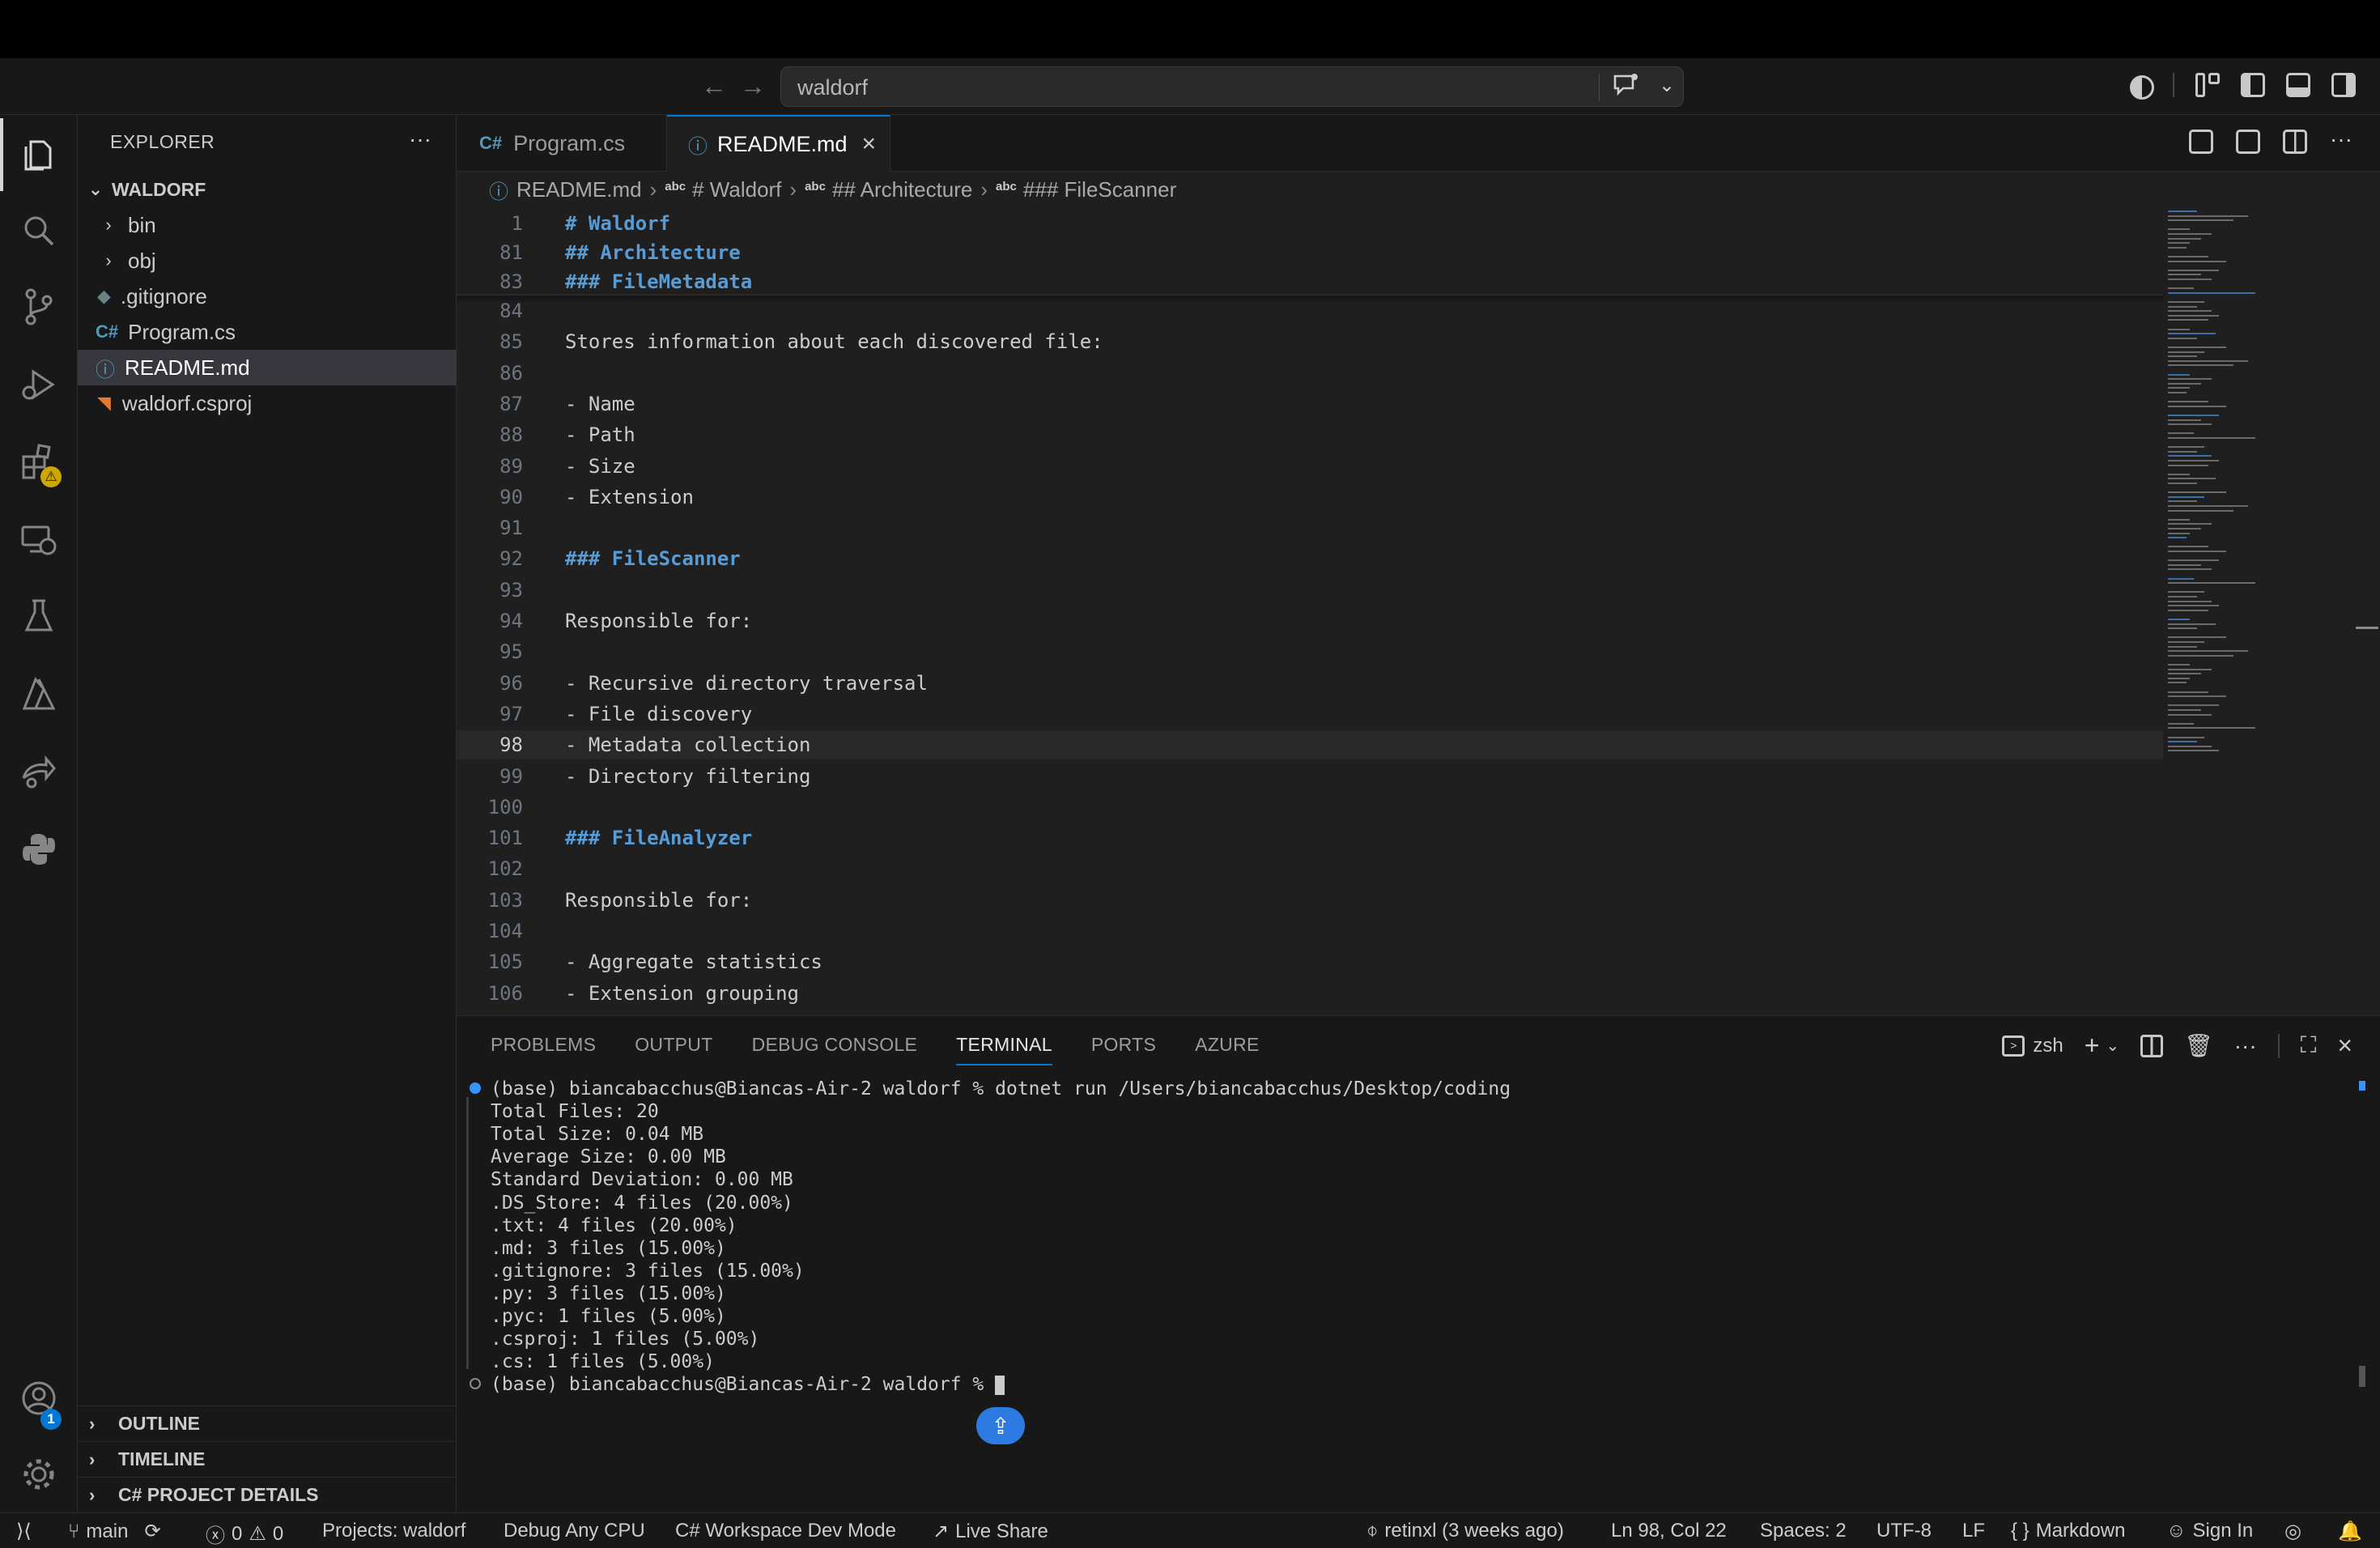  Describe the element at coordinates (39, 463) in the screenshot. I see `extensions-icon: ⚠` at that location.